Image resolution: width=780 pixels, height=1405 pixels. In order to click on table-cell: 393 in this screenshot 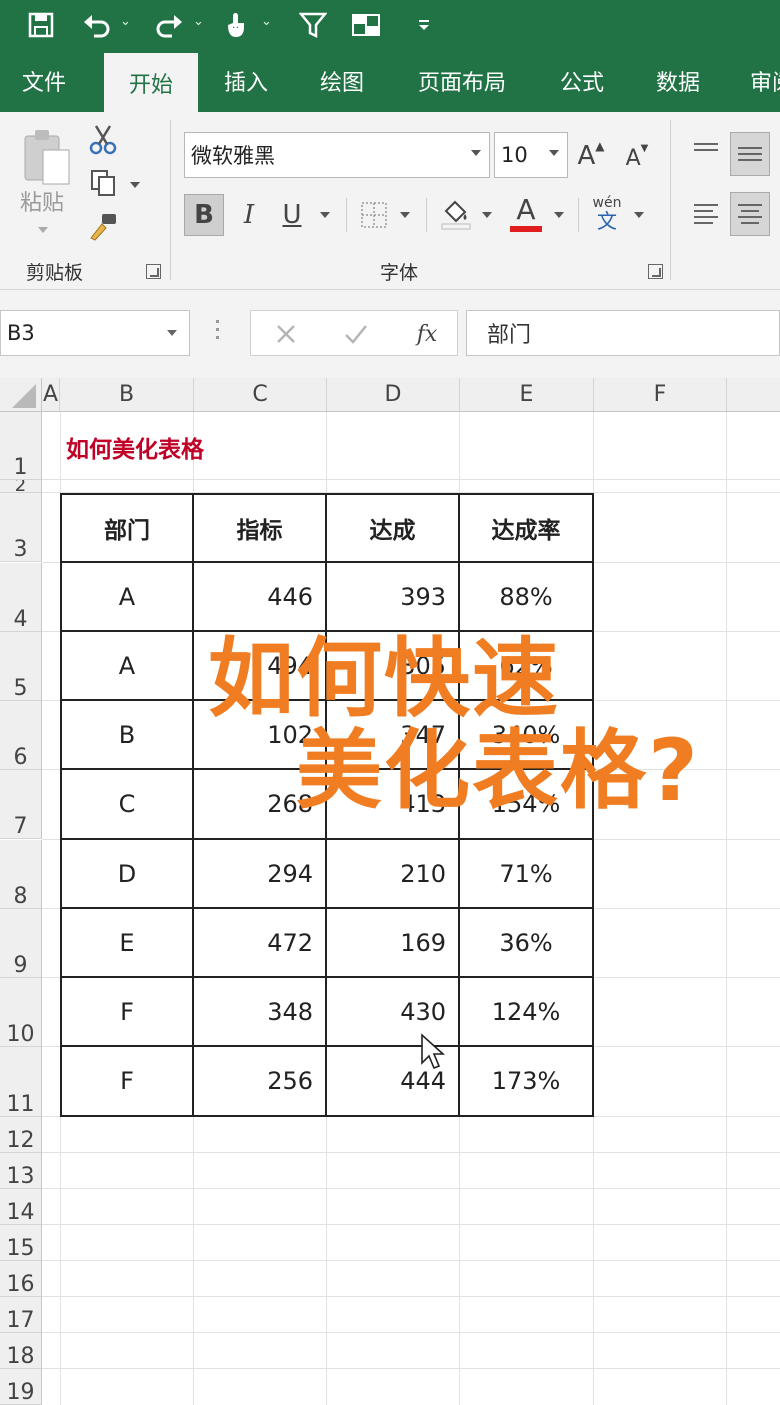, I will do `click(392, 596)`.